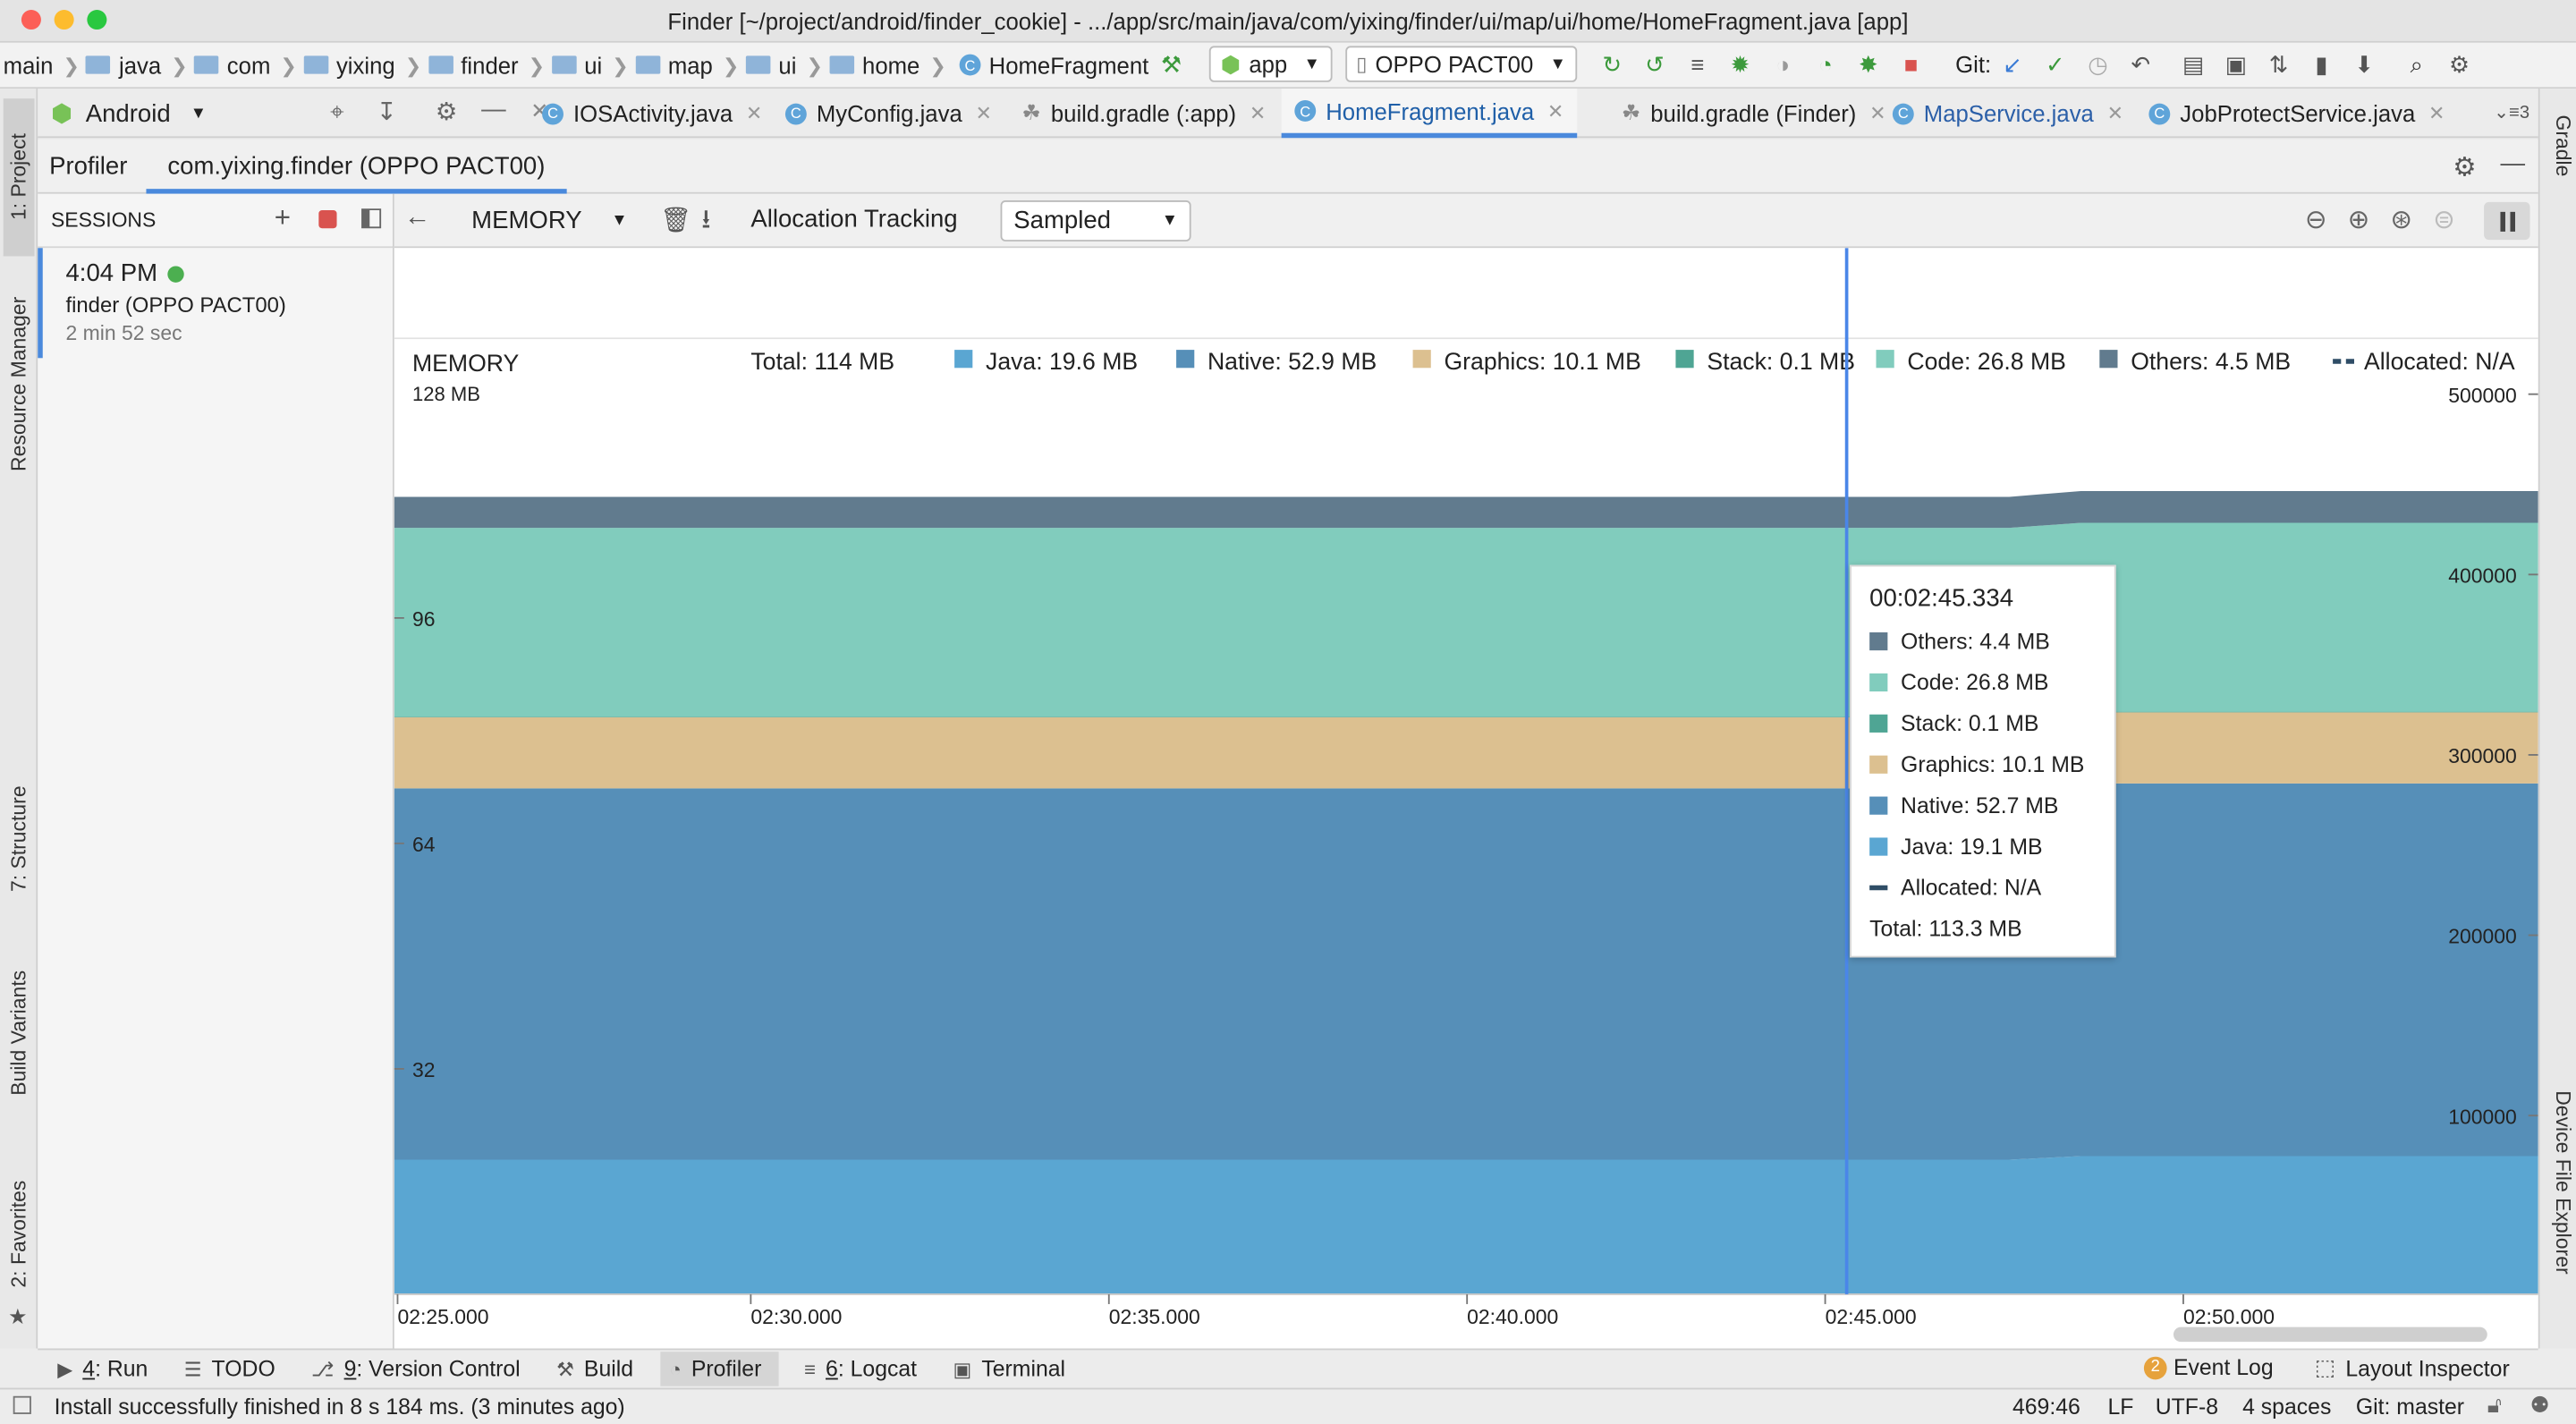 This screenshot has height=1424, width=2576. What do you see at coordinates (2416, 64) in the screenshot?
I see `search-icon: ⌕` at bounding box center [2416, 64].